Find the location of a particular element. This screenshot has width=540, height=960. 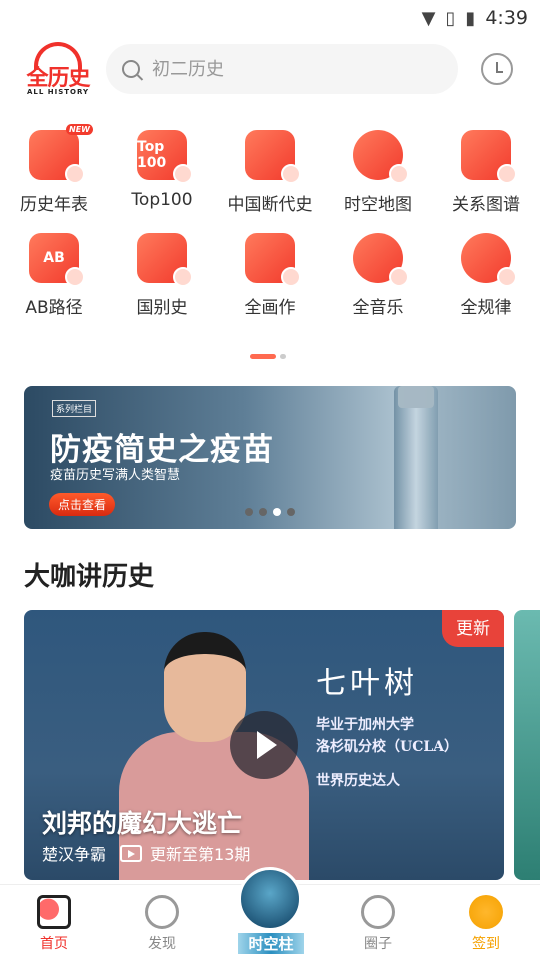

search-bar is located at coordinates (282, 69).